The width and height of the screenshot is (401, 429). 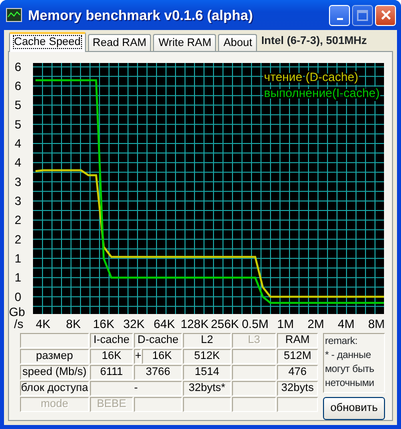 I want to click on axis-unit-label: Gb /s, so click(x=17, y=318).